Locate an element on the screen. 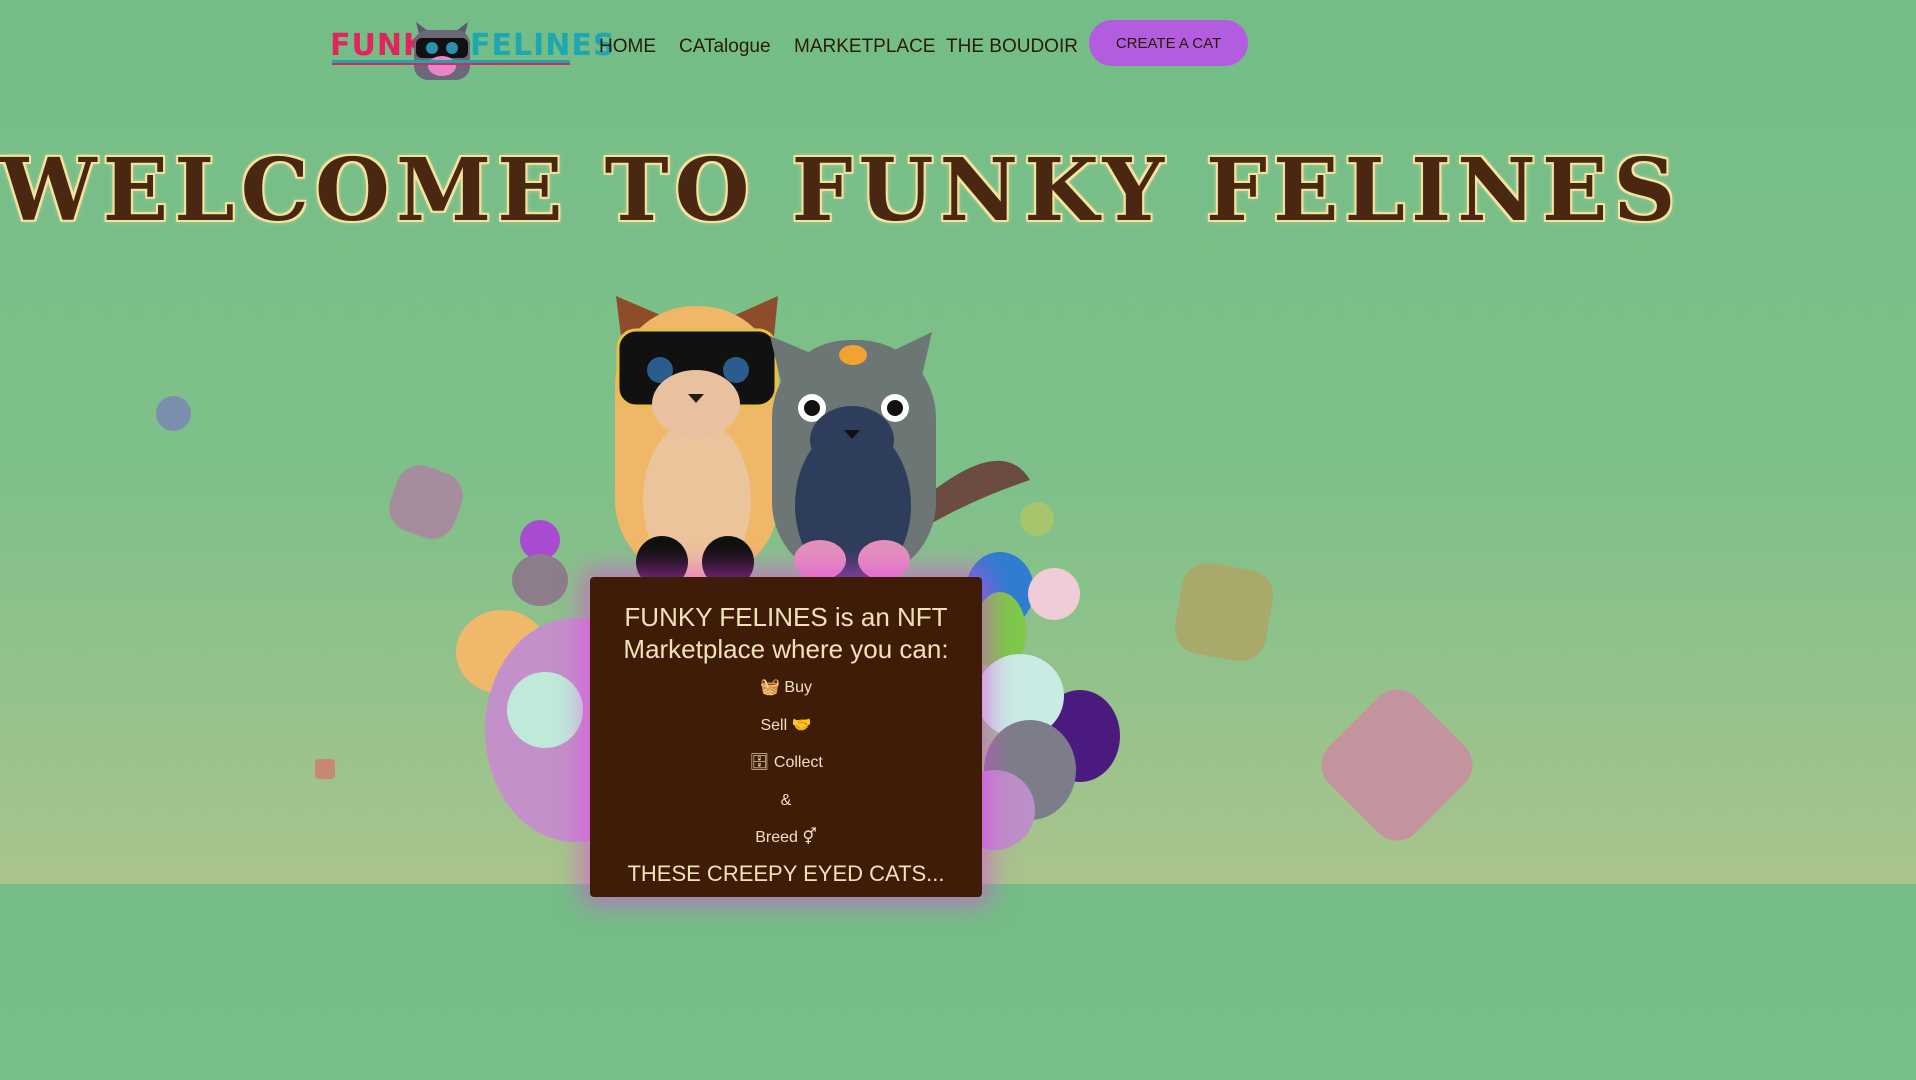 This screenshot has width=1916, height=1080. feature-collect-label: Collect is located at coordinates (798, 762).